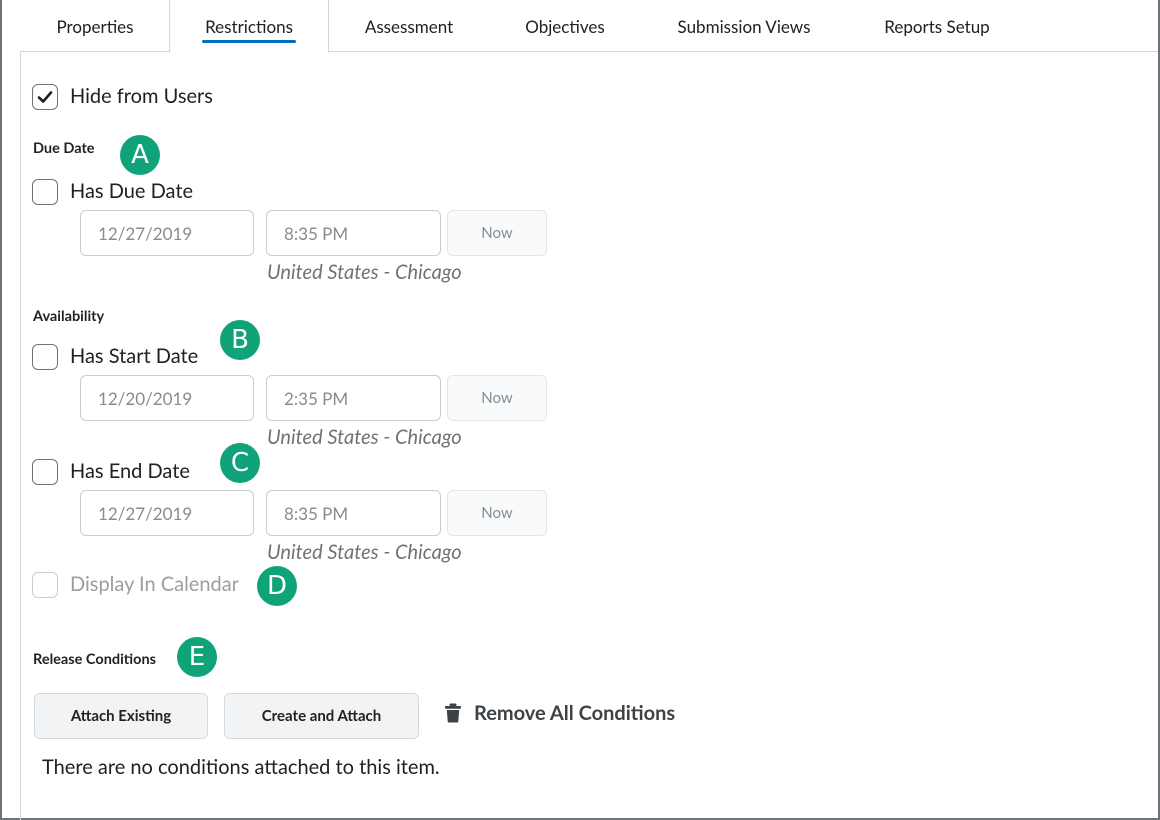 Image resolution: width=1160 pixels, height=820 pixels. I want to click on tab-submission-views: Submission Views, so click(744, 26).